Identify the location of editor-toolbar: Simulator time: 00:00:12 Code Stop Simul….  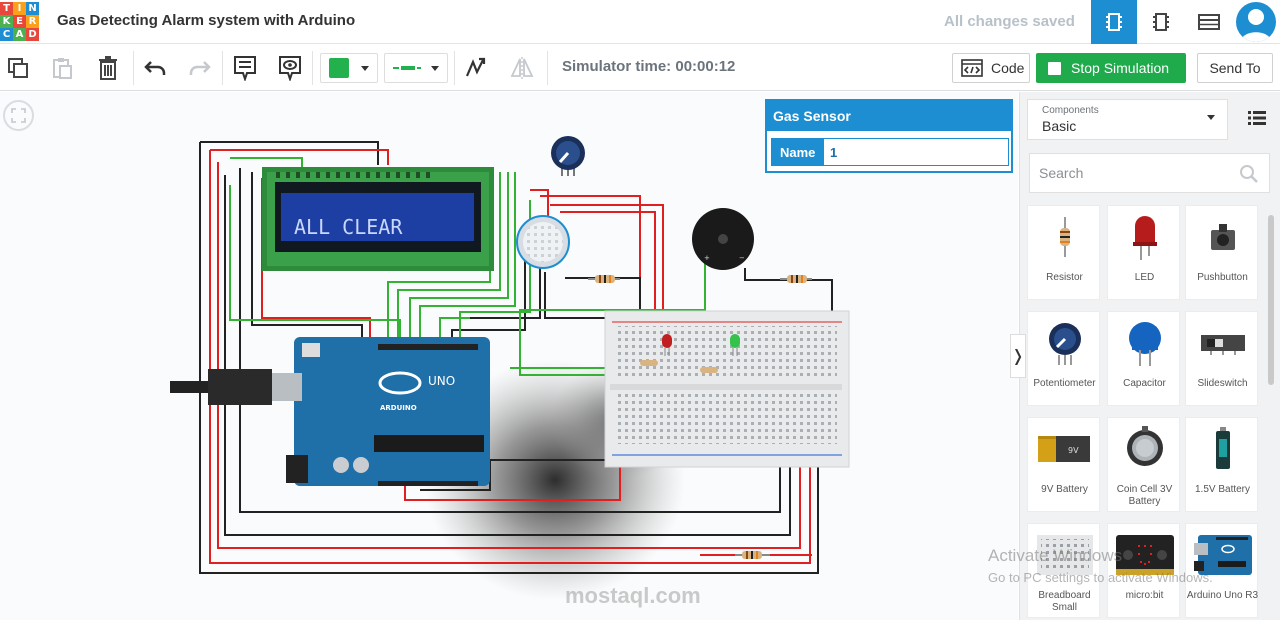
(640, 68).